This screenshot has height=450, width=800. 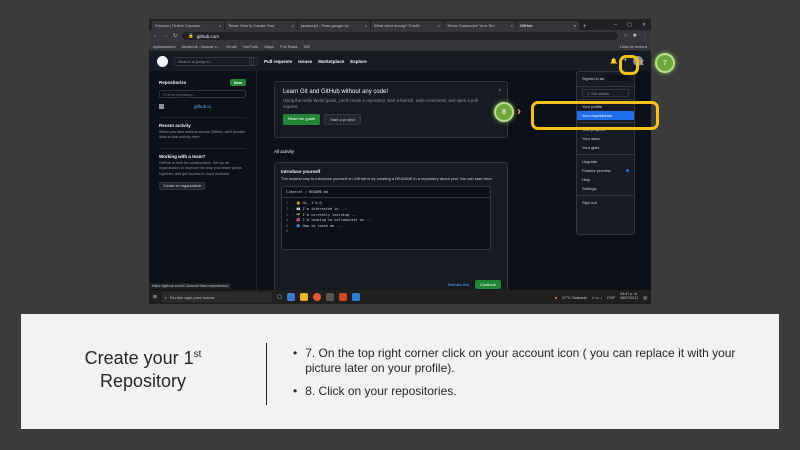 I want to click on file-explorer-icon, so click(x=303, y=297).